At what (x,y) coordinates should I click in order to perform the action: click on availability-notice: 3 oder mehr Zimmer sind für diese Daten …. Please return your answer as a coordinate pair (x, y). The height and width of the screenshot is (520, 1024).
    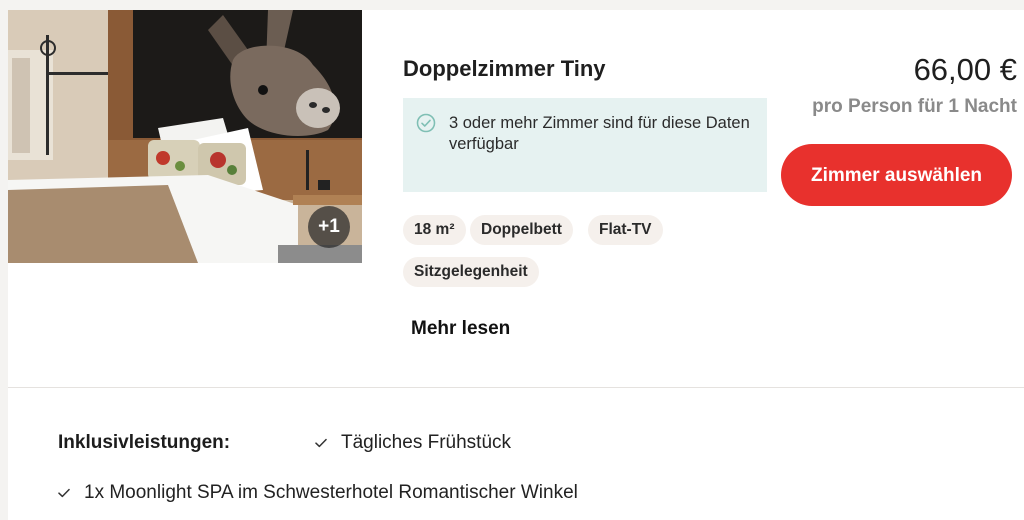
    Looking at the image, I should click on (585, 145).